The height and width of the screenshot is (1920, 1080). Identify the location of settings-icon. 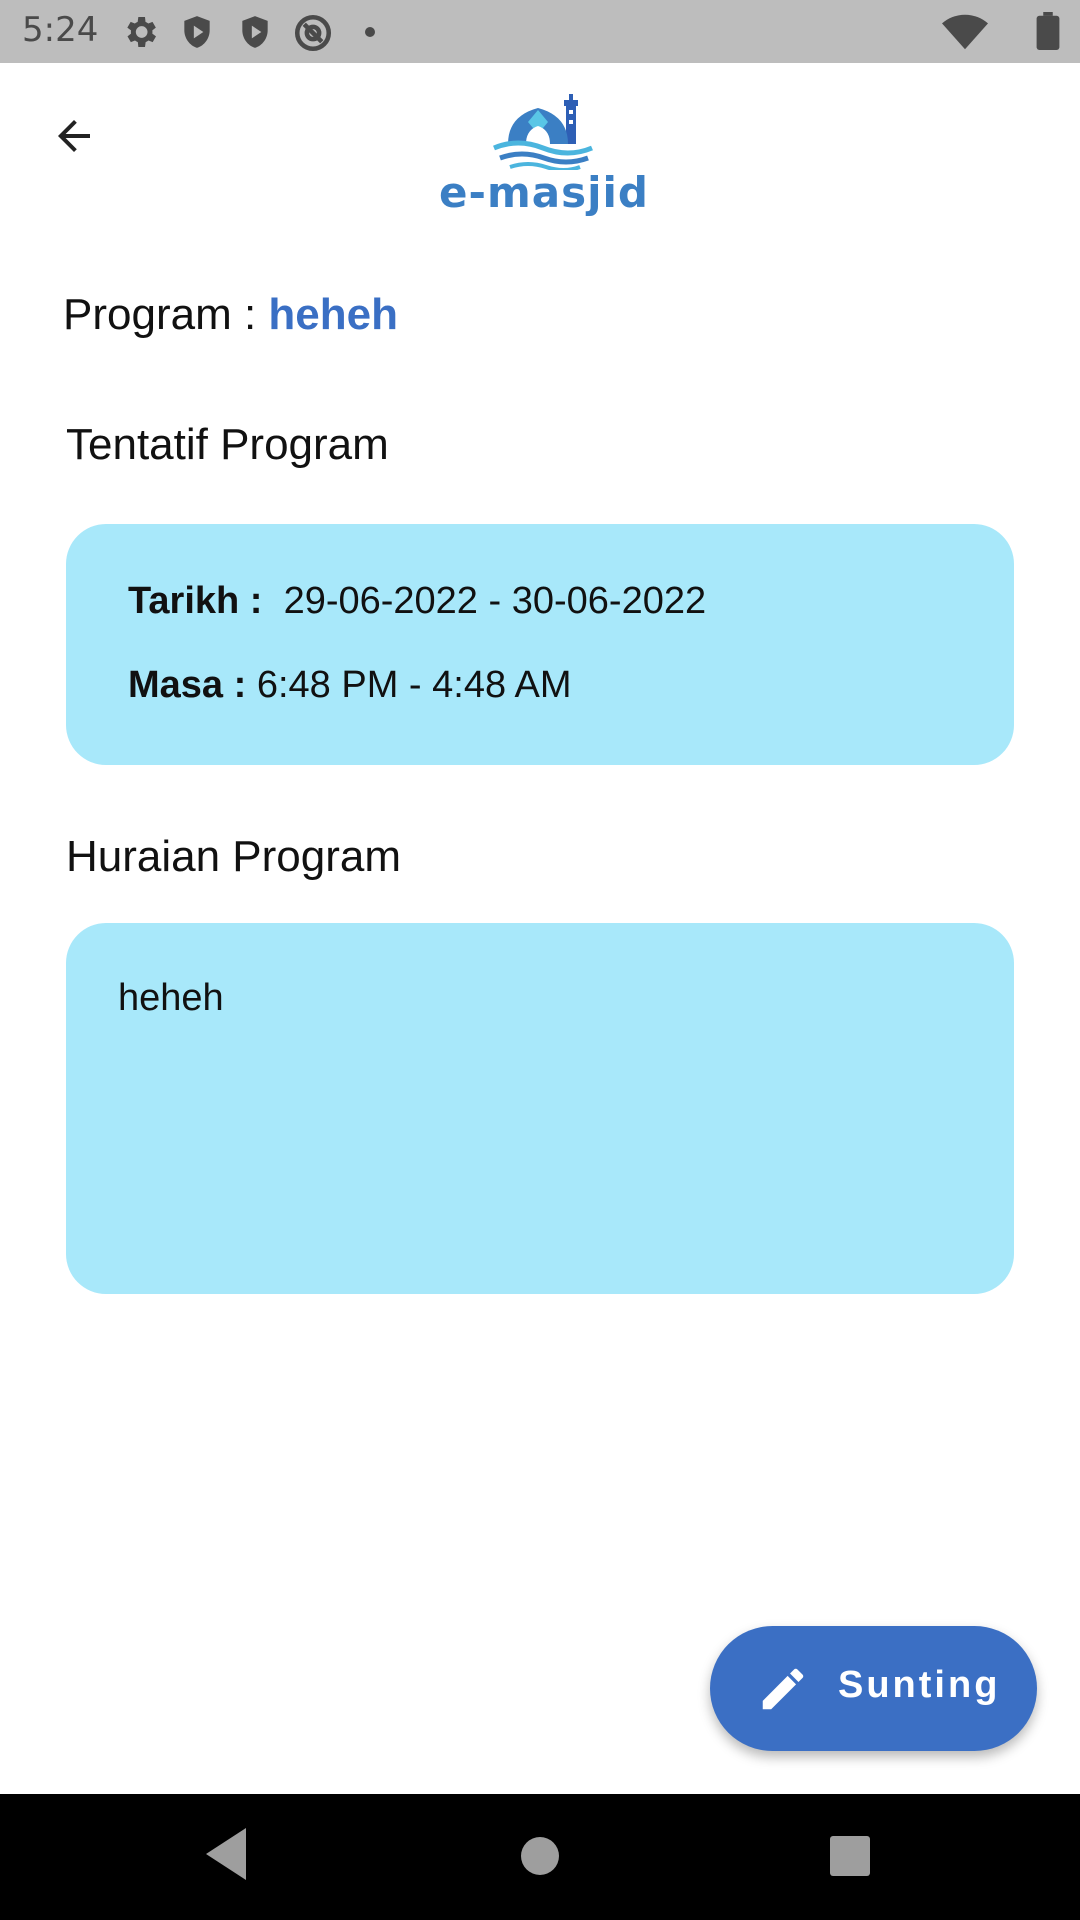
(141, 32).